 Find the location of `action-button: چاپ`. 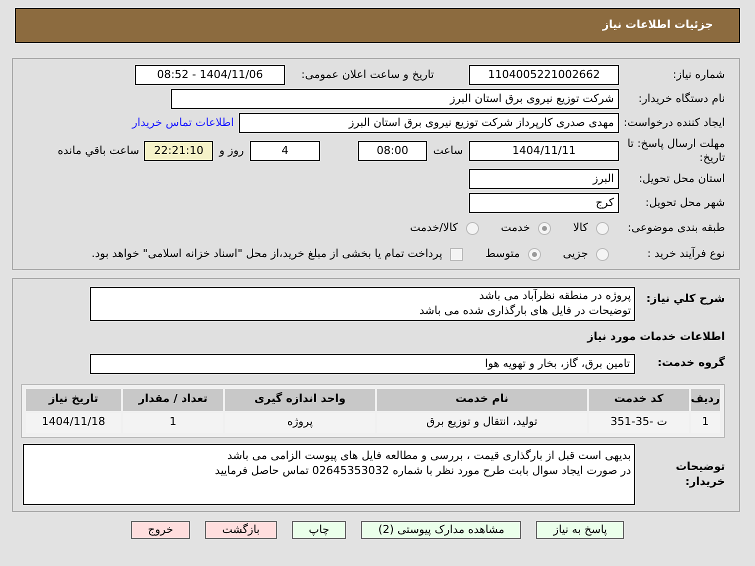

action-button: چاپ is located at coordinates (319, 529).